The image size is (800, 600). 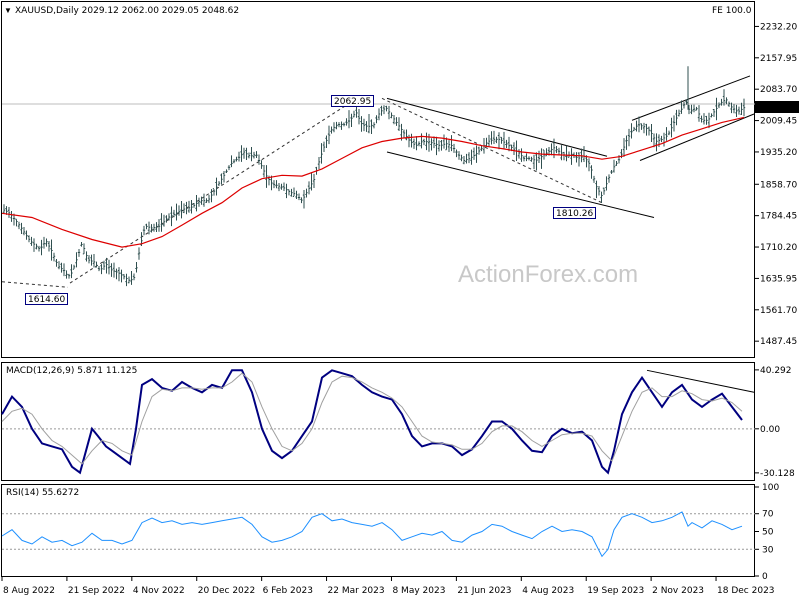 I want to click on macd-title: MACD(12,26,9) 5.871 11.125, so click(x=71, y=371).